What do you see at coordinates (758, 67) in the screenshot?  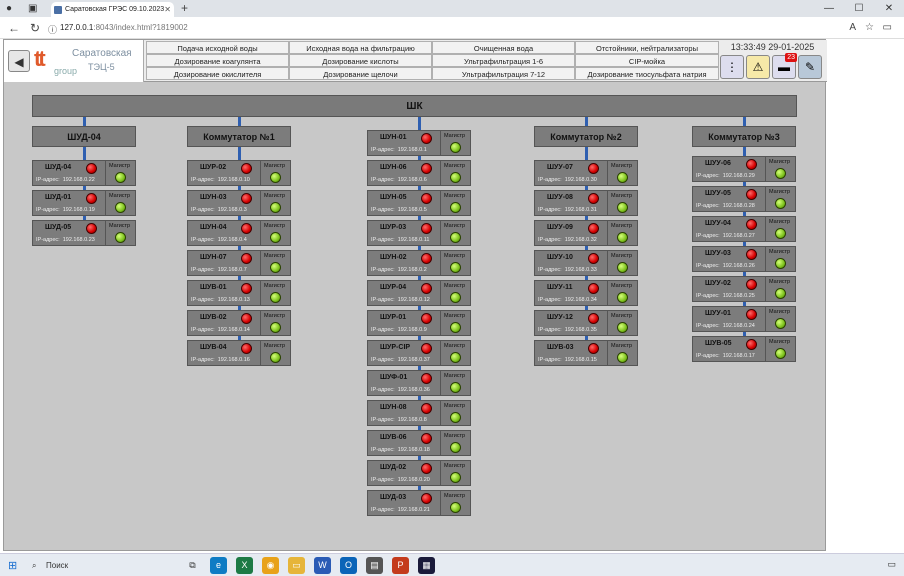 I see `warning-icon: ⚠` at bounding box center [758, 67].